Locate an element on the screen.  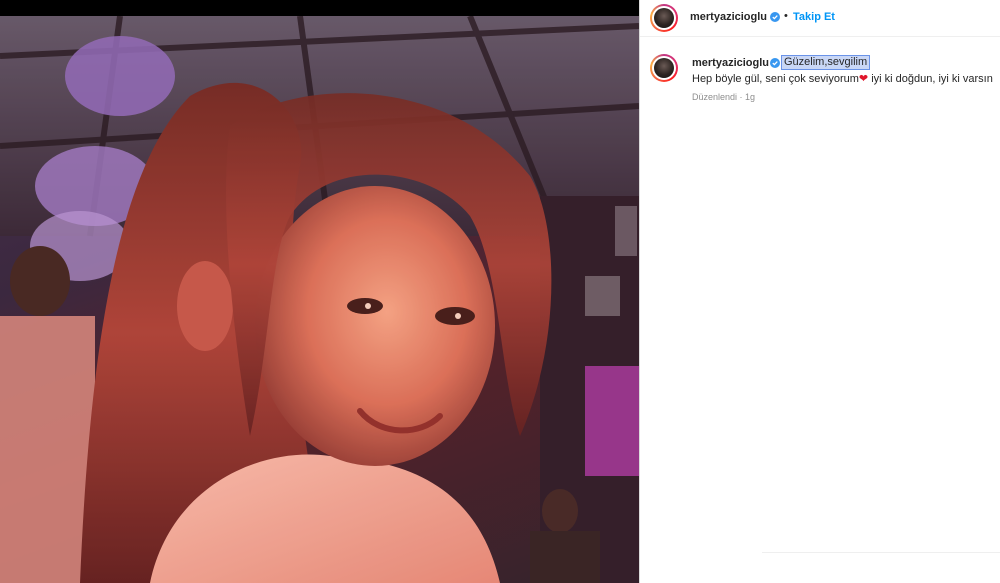
caption-verified-badge-icon is located at coordinates (775, 63).